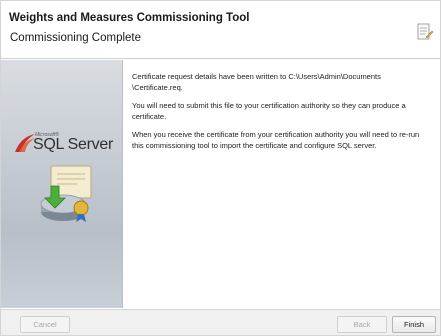 The height and width of the screenshot is (336, 441). What do you see at coordinates (45, 324) in the screenshot?
I see `cancel-button: Cancel` at bounding box center [45, 324].